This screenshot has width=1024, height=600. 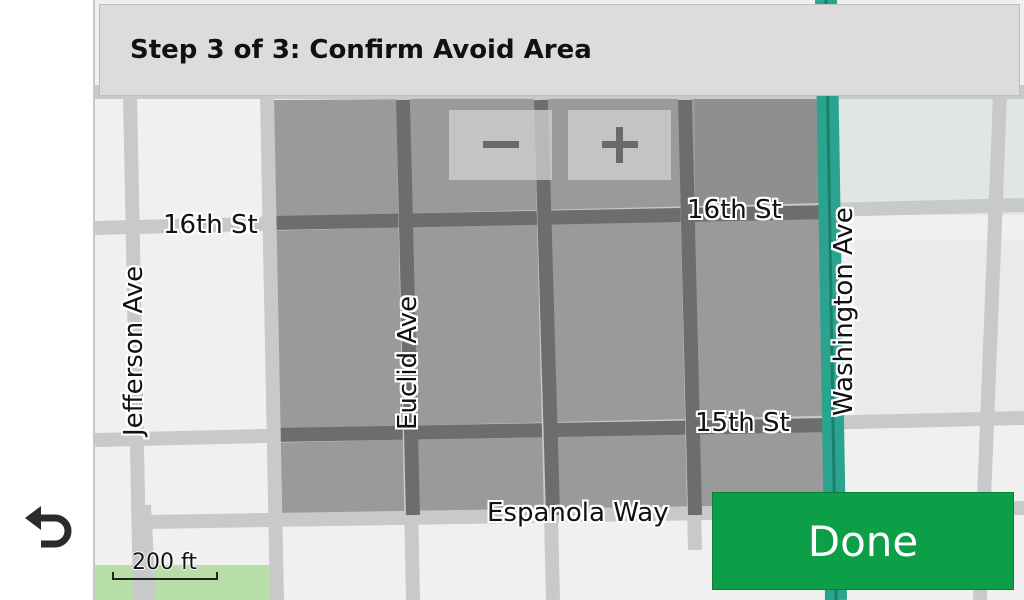 I want to click on back-arrow-icon, so click(x=48, y=527).